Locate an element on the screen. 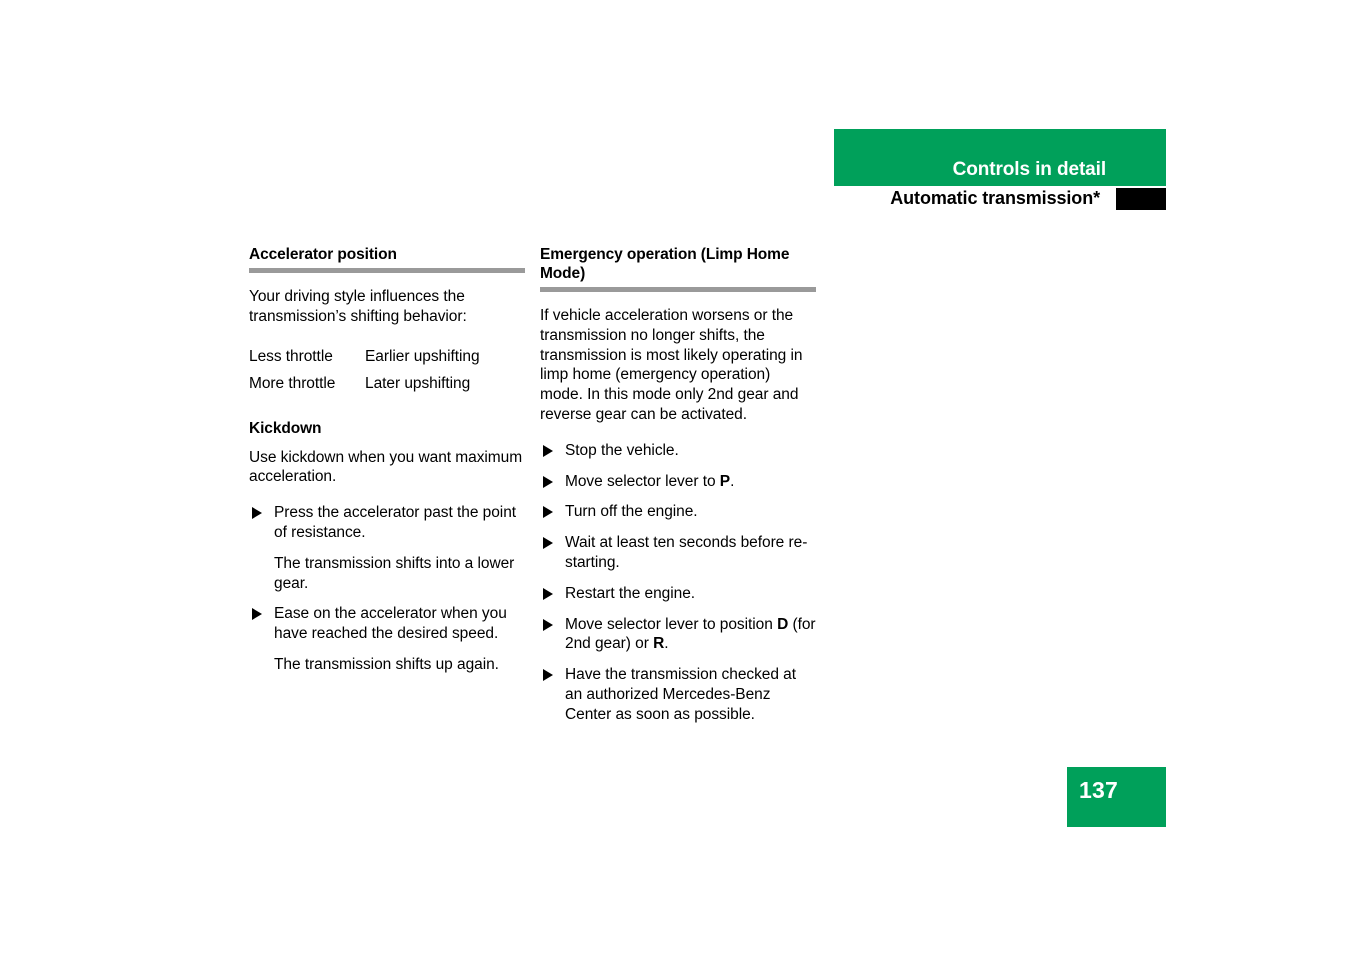 The width and height of the screenshot is (1351, 954). thumb-index-tab-icon is located at coordinates (1141, 199).